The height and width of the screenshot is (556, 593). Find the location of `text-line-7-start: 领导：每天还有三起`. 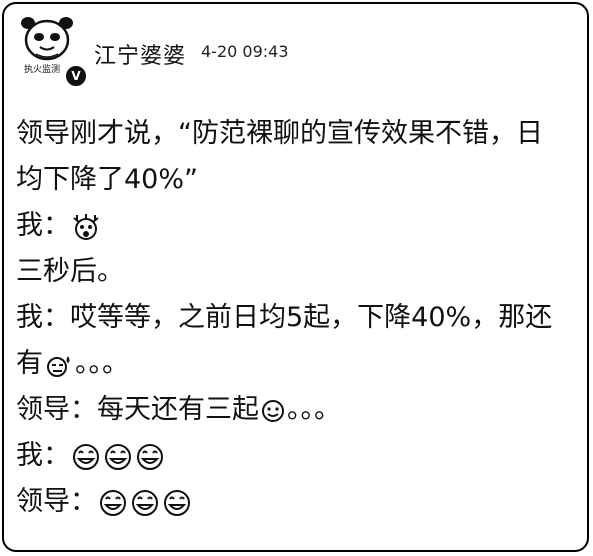

text-line-7-start: 领导：每天还有三起 is located at coordinates (137, 409).